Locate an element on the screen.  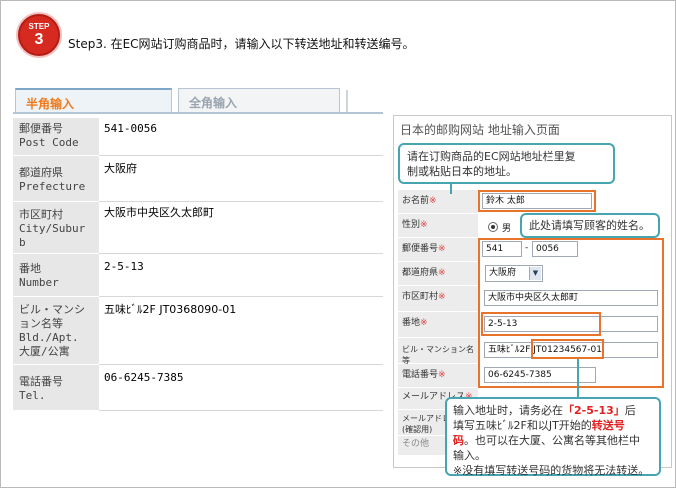
table-row-tel: 電話番号 Tel. 06-6245-7385 is located at coordinates (198, 388).